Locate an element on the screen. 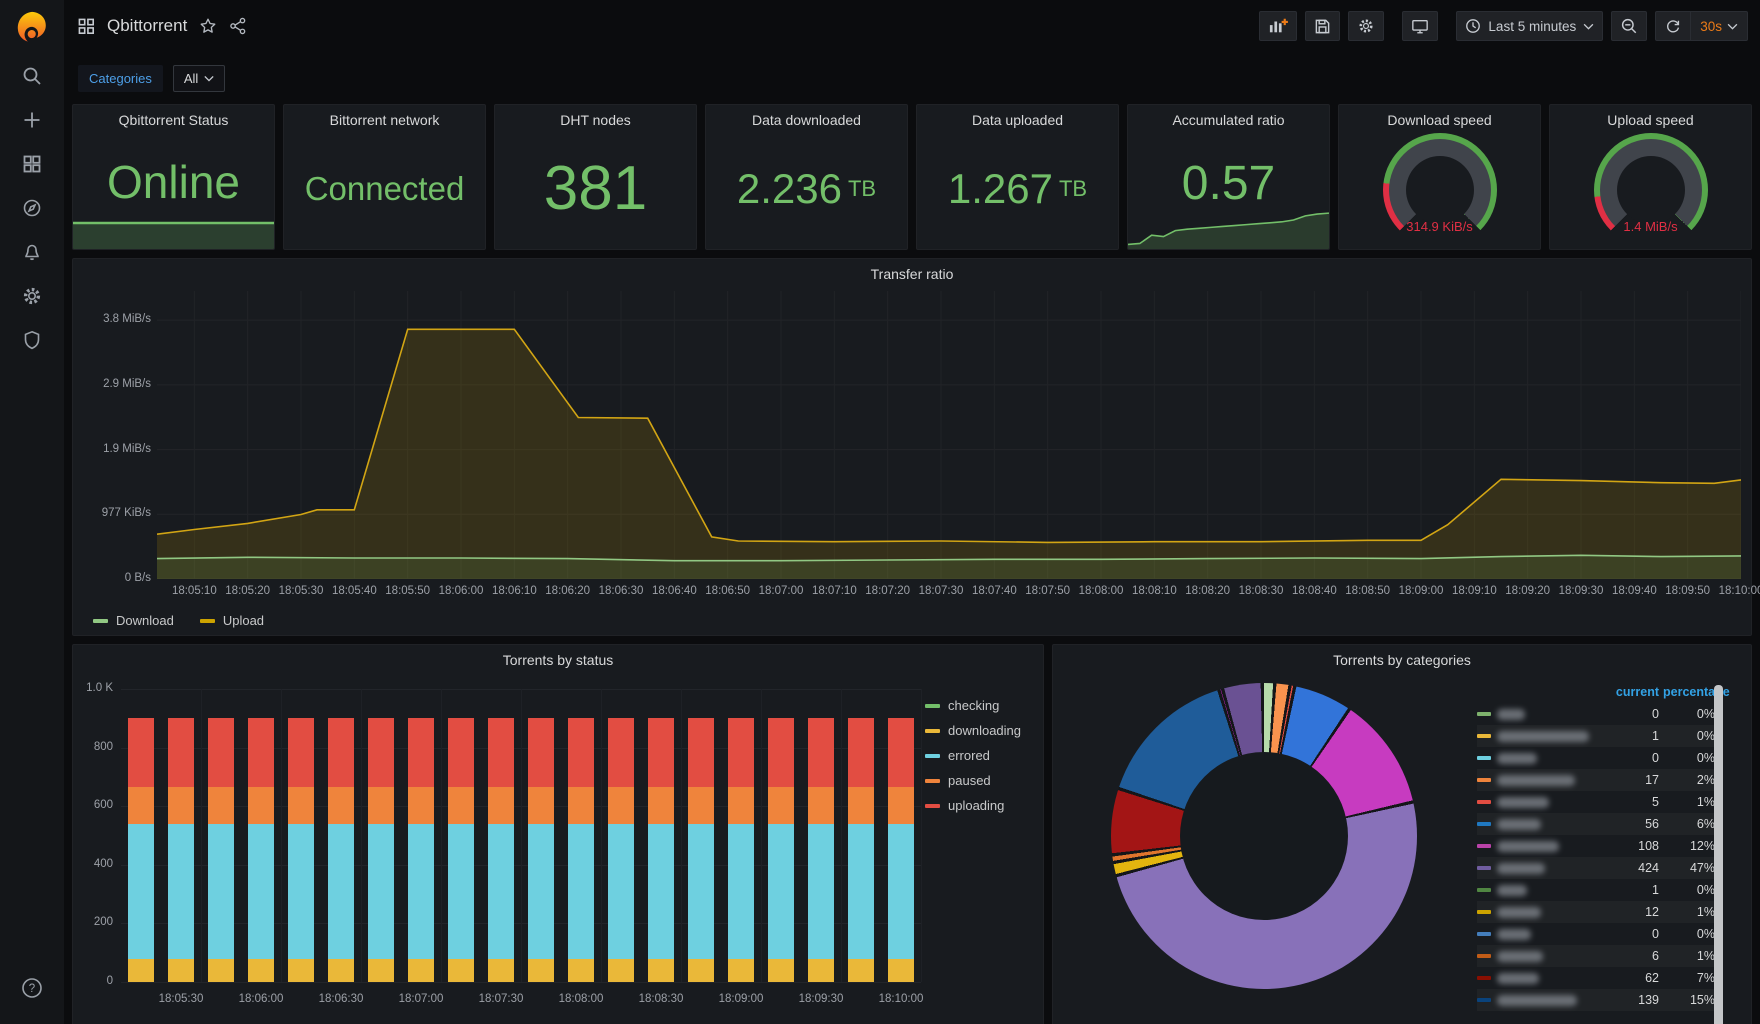 The height and width of the screenshot is (1024, 1760). panel-download-speed: Download speed 314.9 KiB/s is located at coordinates (1439, 177).